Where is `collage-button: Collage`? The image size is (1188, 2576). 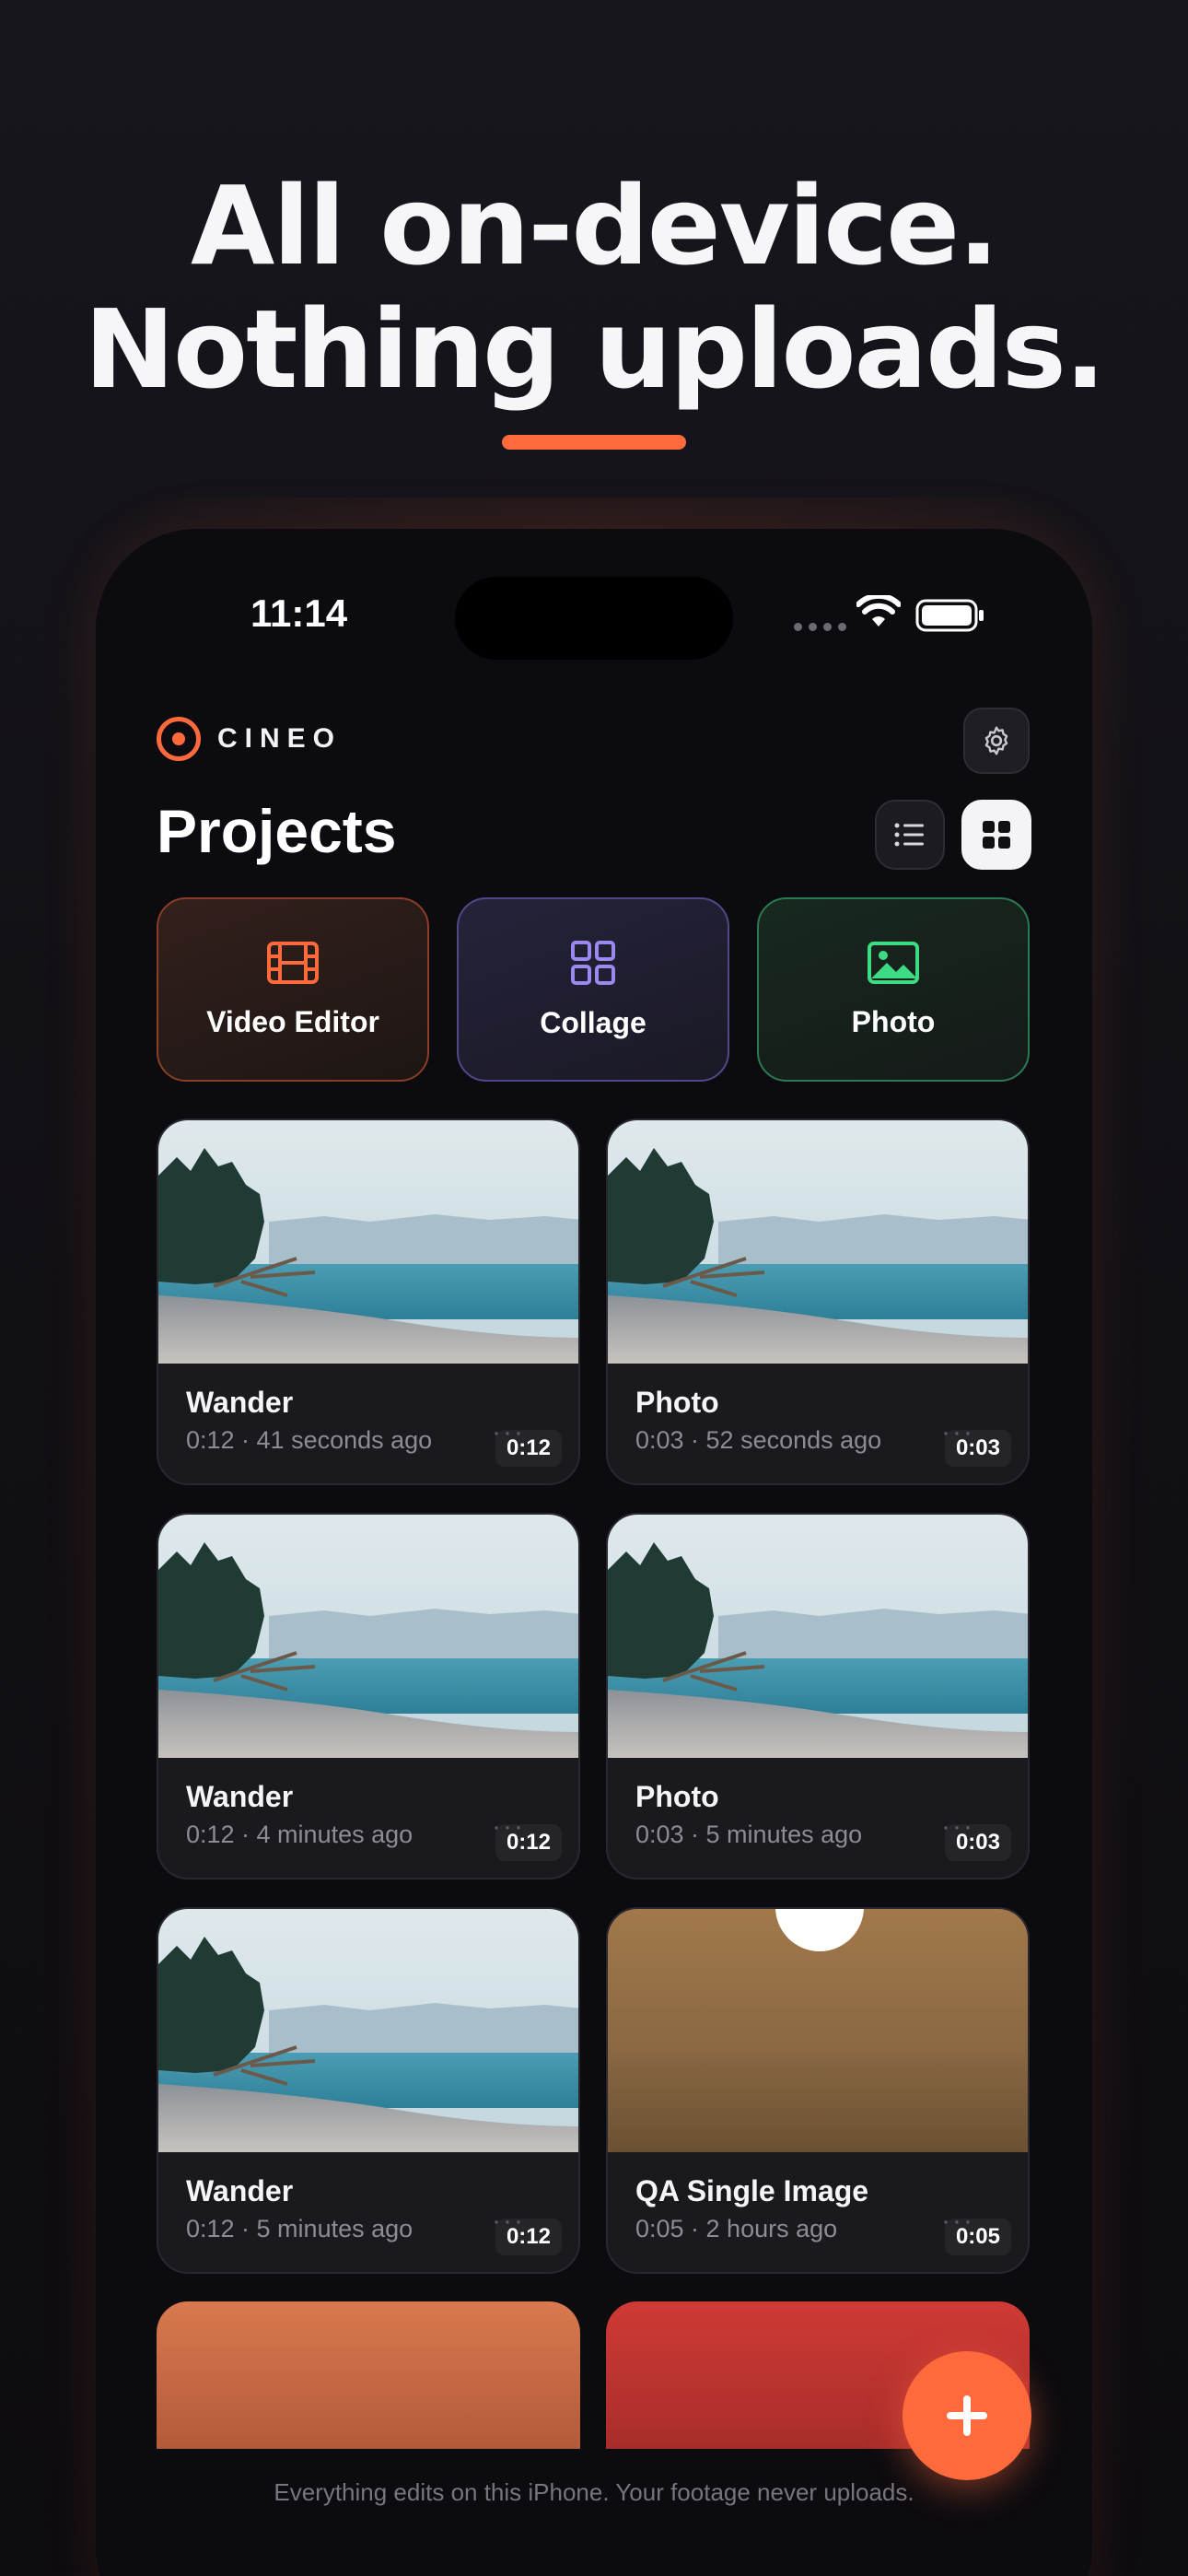 collage-button: Collage is located at coordinates (593, 989).